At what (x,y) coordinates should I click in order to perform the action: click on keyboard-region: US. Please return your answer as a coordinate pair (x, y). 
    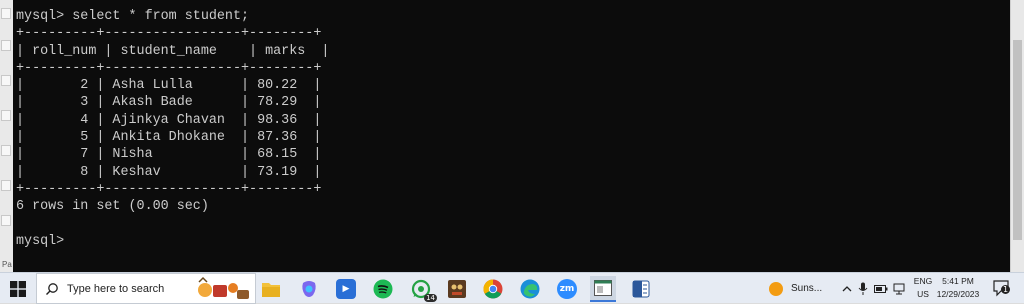
    Looking at the image, I should click on (923, 294).